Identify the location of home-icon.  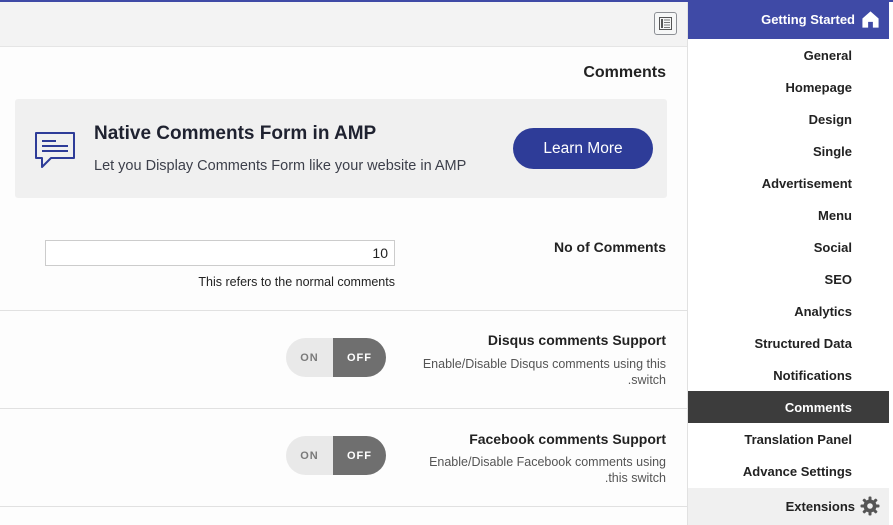
(870, 19).